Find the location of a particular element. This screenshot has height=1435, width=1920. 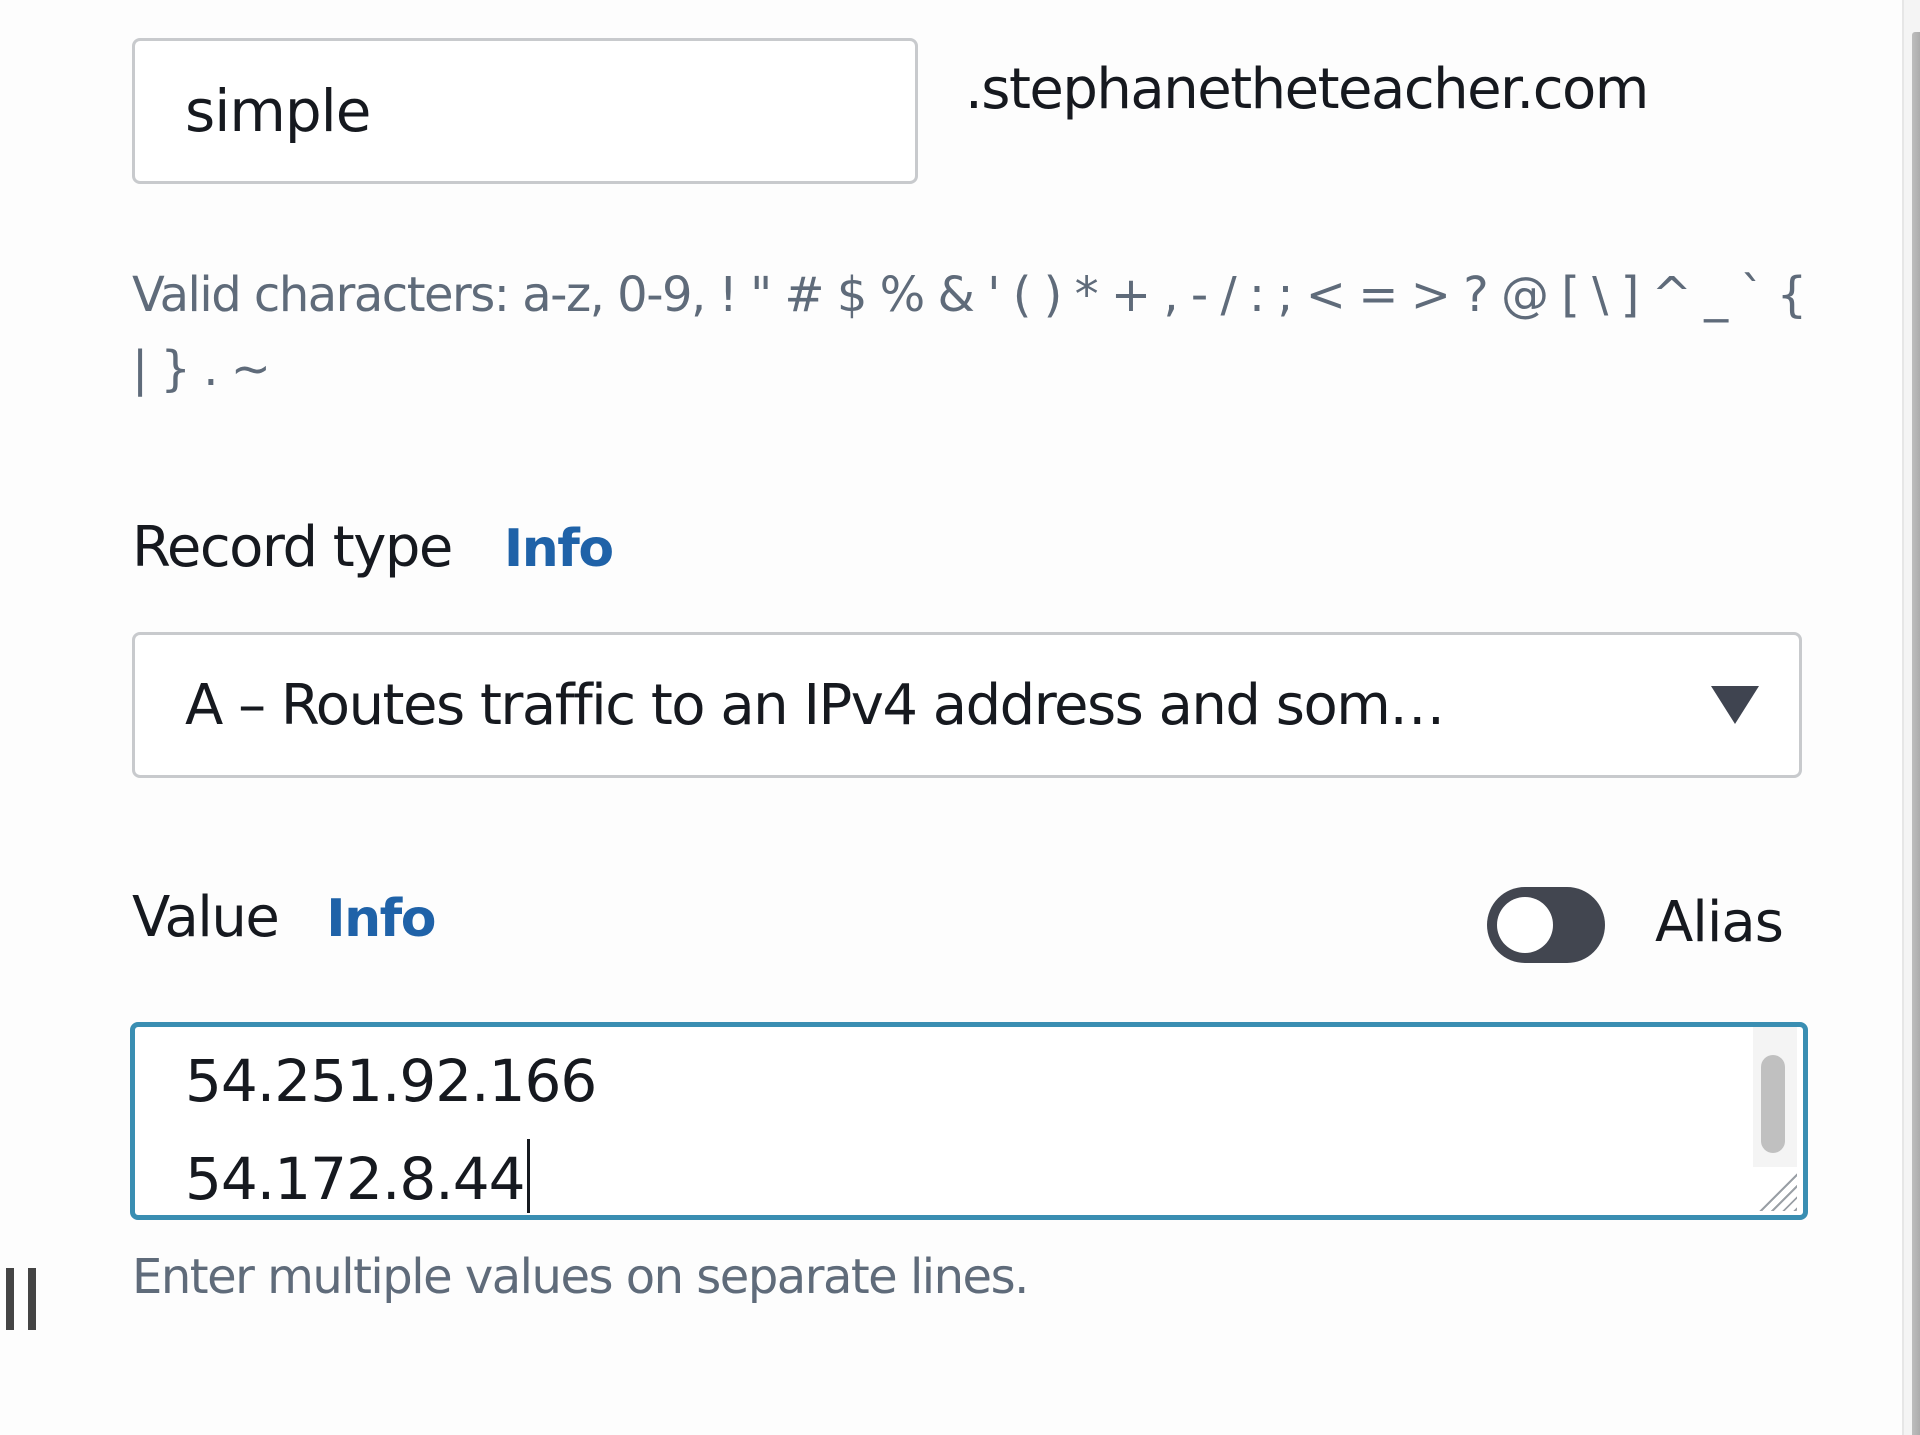

domain-suffix: .stephanetheteacher.com is located at coordinates (1307, 89).